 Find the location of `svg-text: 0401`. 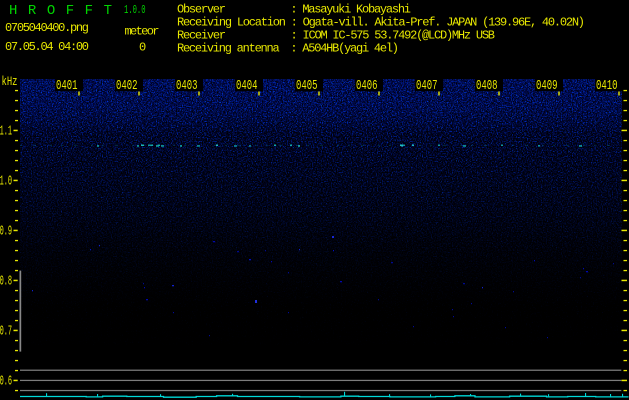

svg-text: 0401 is located at coordinates (67, 86).